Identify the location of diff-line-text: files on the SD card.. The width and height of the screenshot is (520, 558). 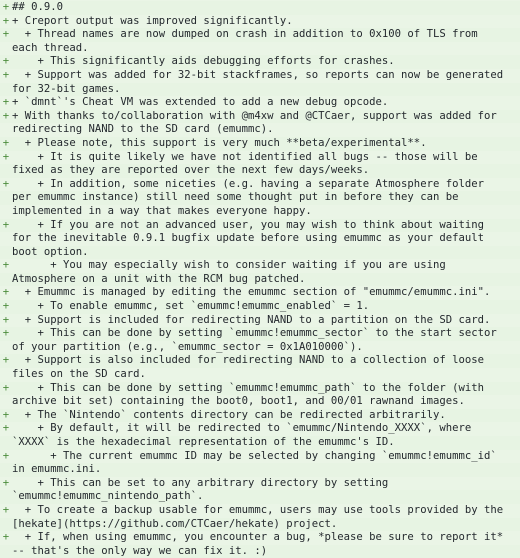
(79, 374).